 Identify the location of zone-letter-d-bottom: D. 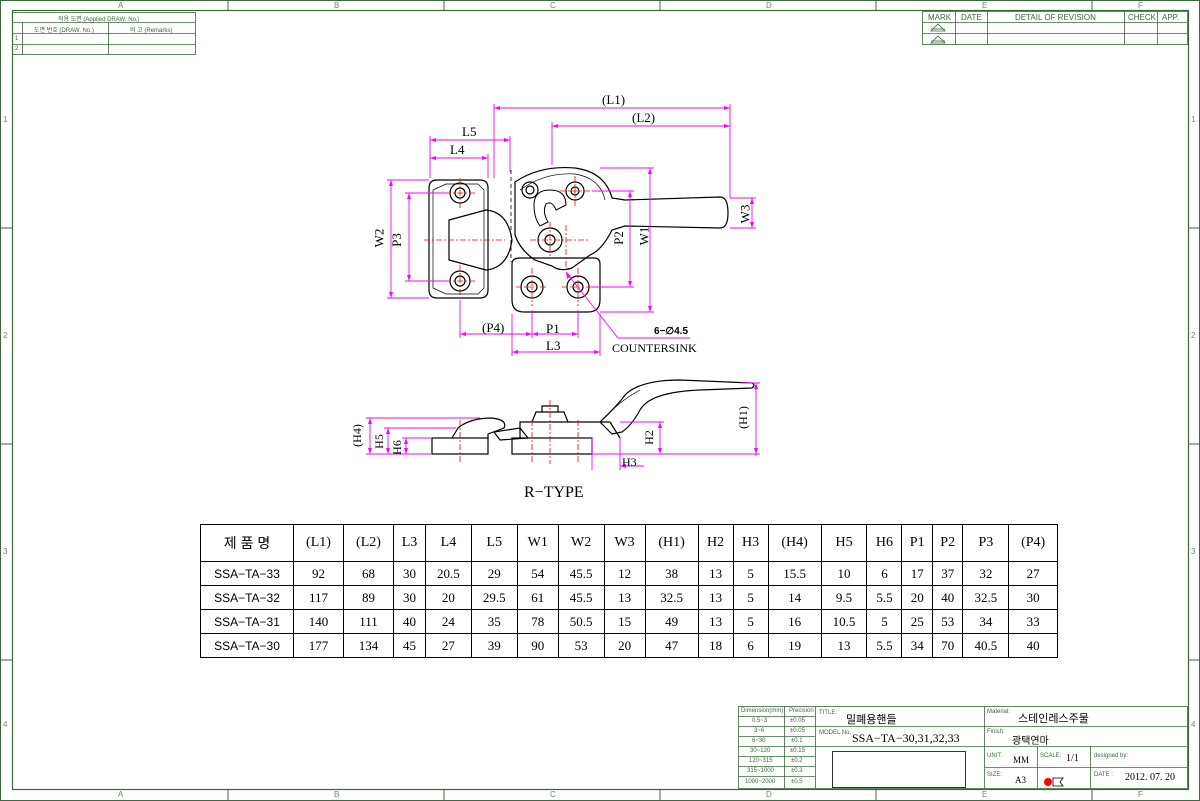
(769, 794).